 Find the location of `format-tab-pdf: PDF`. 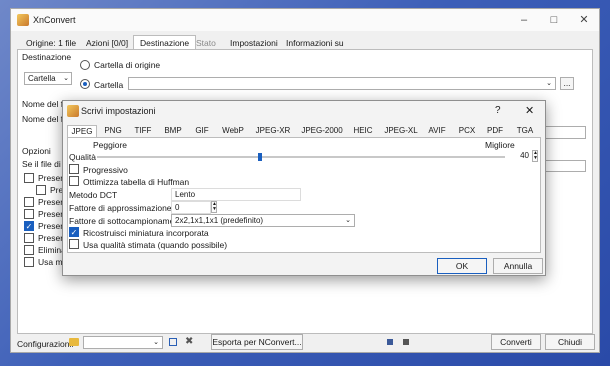

format-tab-pdf: PDF is located at coordinates (495, 131).